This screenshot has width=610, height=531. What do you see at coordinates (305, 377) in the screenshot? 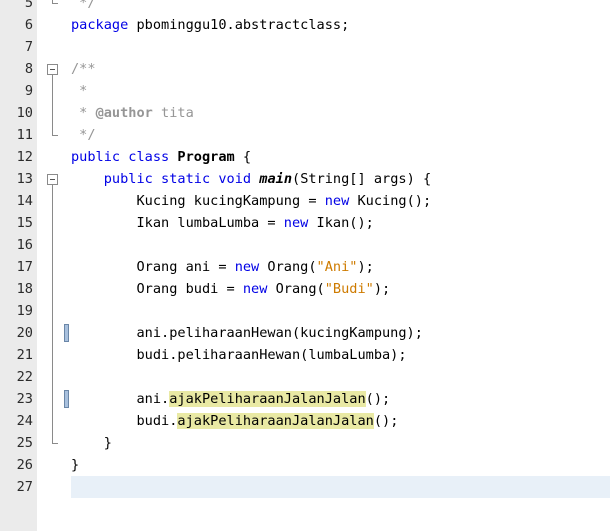
I see `code-line: 22` at bounding box center [305, 377].